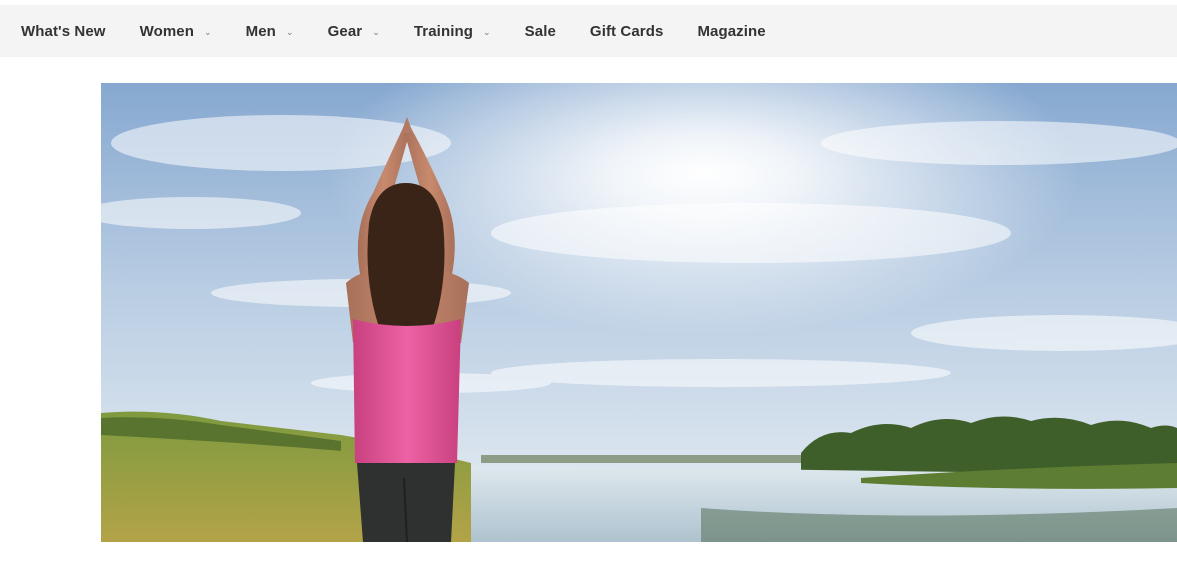 Image resolution: width=1177 pixels, height=588 pixels. I want to click on nav-item-label: What's New, so click(63, 31).